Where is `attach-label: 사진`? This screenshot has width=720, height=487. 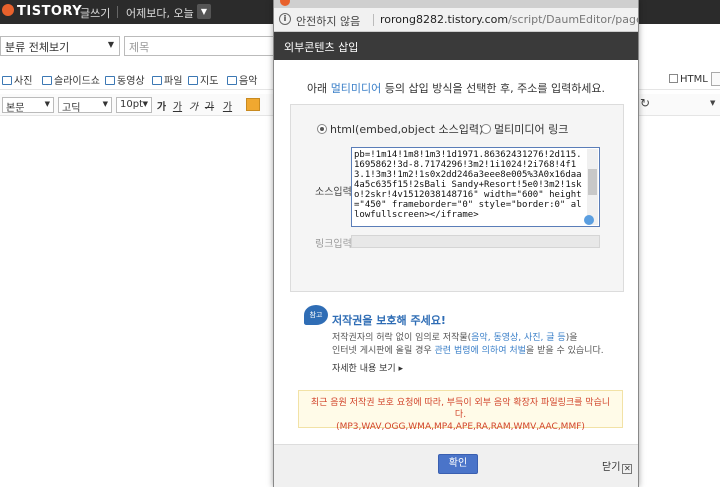 attach-label: 사진 is located at coordinates (23, 81).